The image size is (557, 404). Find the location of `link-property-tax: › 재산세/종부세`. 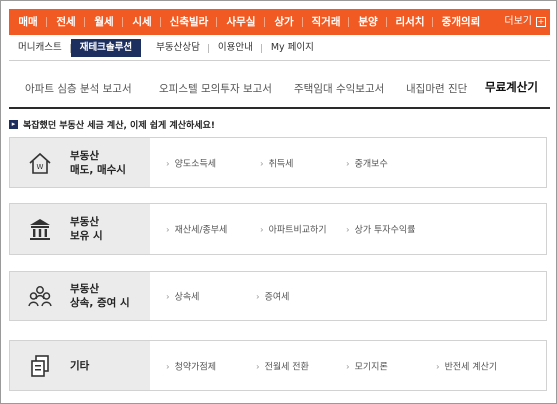

link-property-tax: › 재산세/종부세 is located at coordinates (196, 229).